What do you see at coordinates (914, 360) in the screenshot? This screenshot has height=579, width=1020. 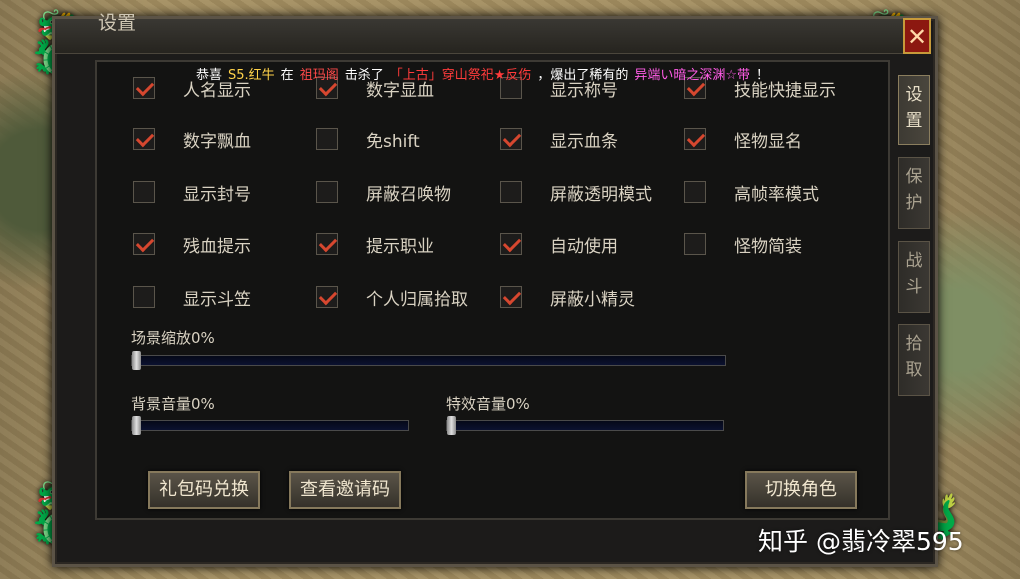 I see `tab-4: 拾取` at bounding box center [914, 360].